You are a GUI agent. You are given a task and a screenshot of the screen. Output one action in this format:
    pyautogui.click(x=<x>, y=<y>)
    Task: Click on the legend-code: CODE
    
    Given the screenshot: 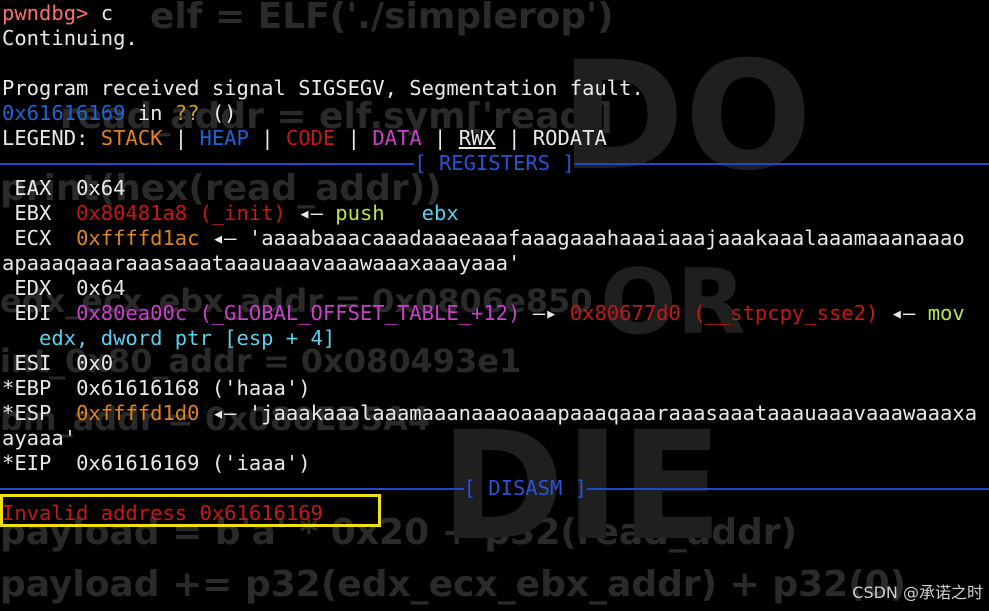 What is the action you would take?
    pyautogui.click(x=310, y=138)
    